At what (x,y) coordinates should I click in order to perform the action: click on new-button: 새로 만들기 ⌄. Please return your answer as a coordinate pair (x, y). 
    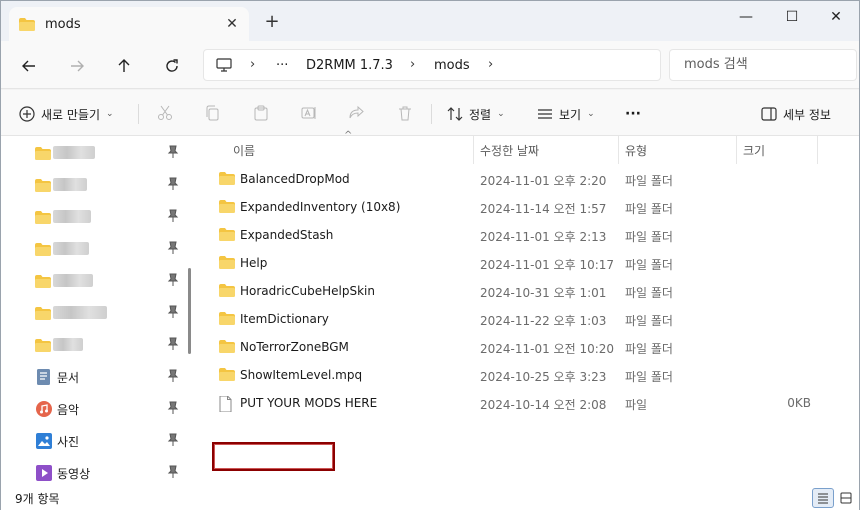
    Looking at the image, I should click on (66, 114).